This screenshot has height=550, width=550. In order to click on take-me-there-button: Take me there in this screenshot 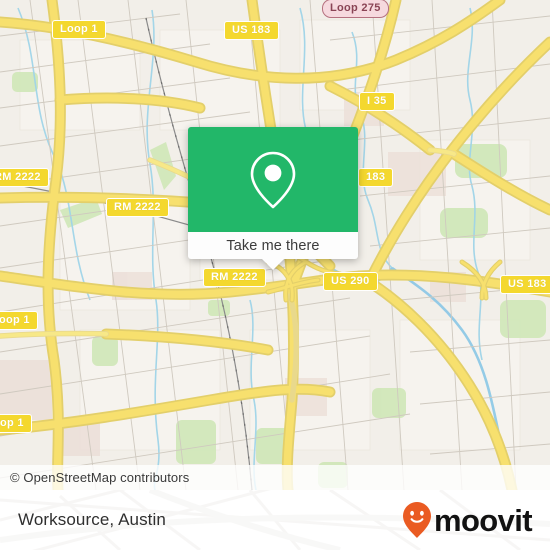, I will do `click(273, 245)`.